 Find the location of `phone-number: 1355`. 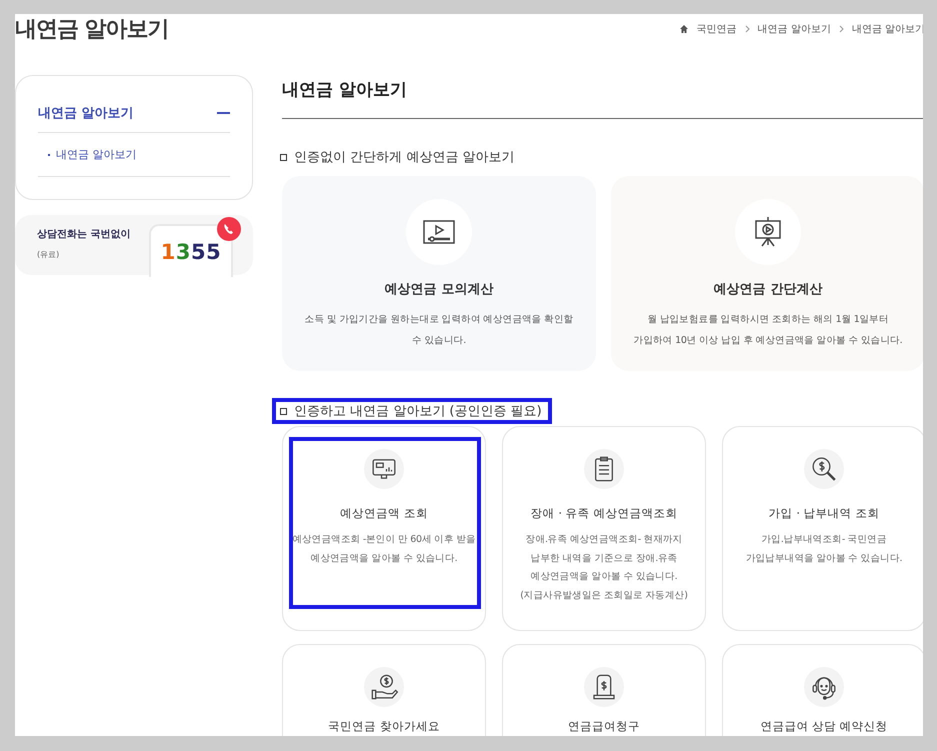

phone-number: 1355 is located at coordinates (191, 250).